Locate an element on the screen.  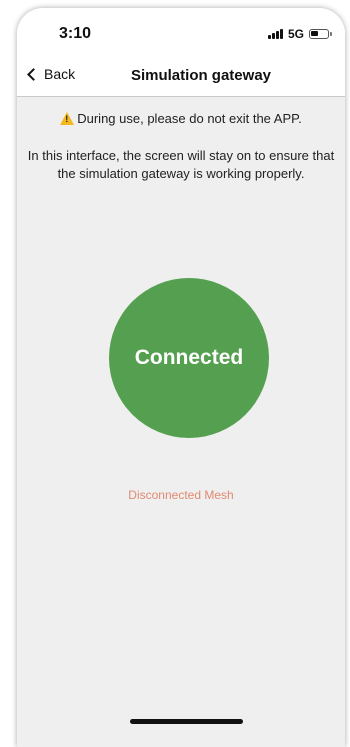
battery-icon is located at coordinates (320, 34).